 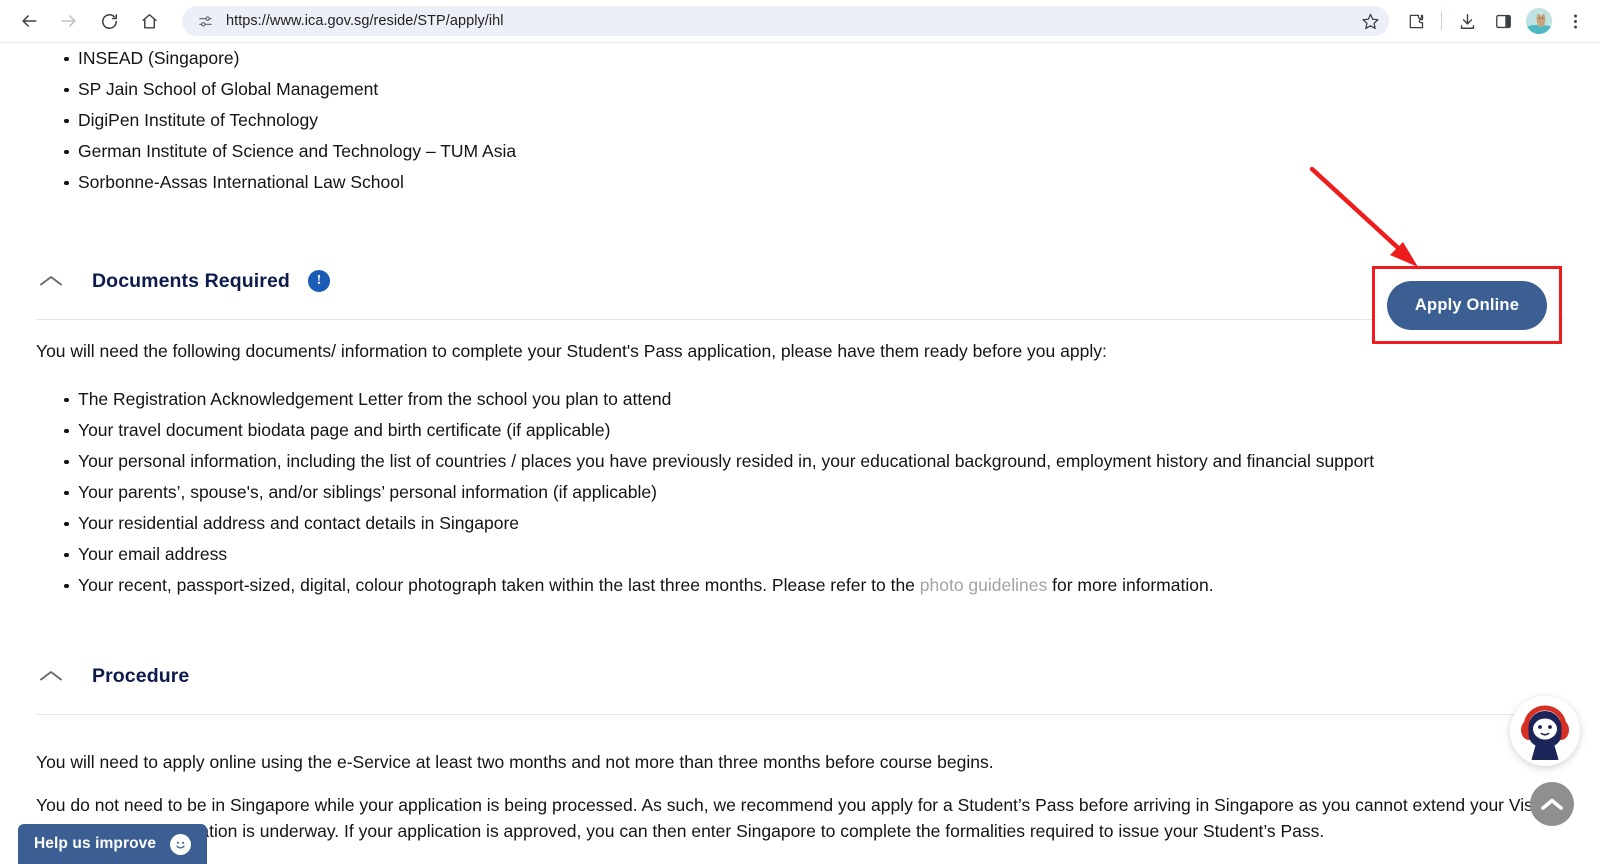 What do you see at coordinates (191, 280) in the screenshot?
I see `page-title: Documents Required` at bounding box center [191, 280].